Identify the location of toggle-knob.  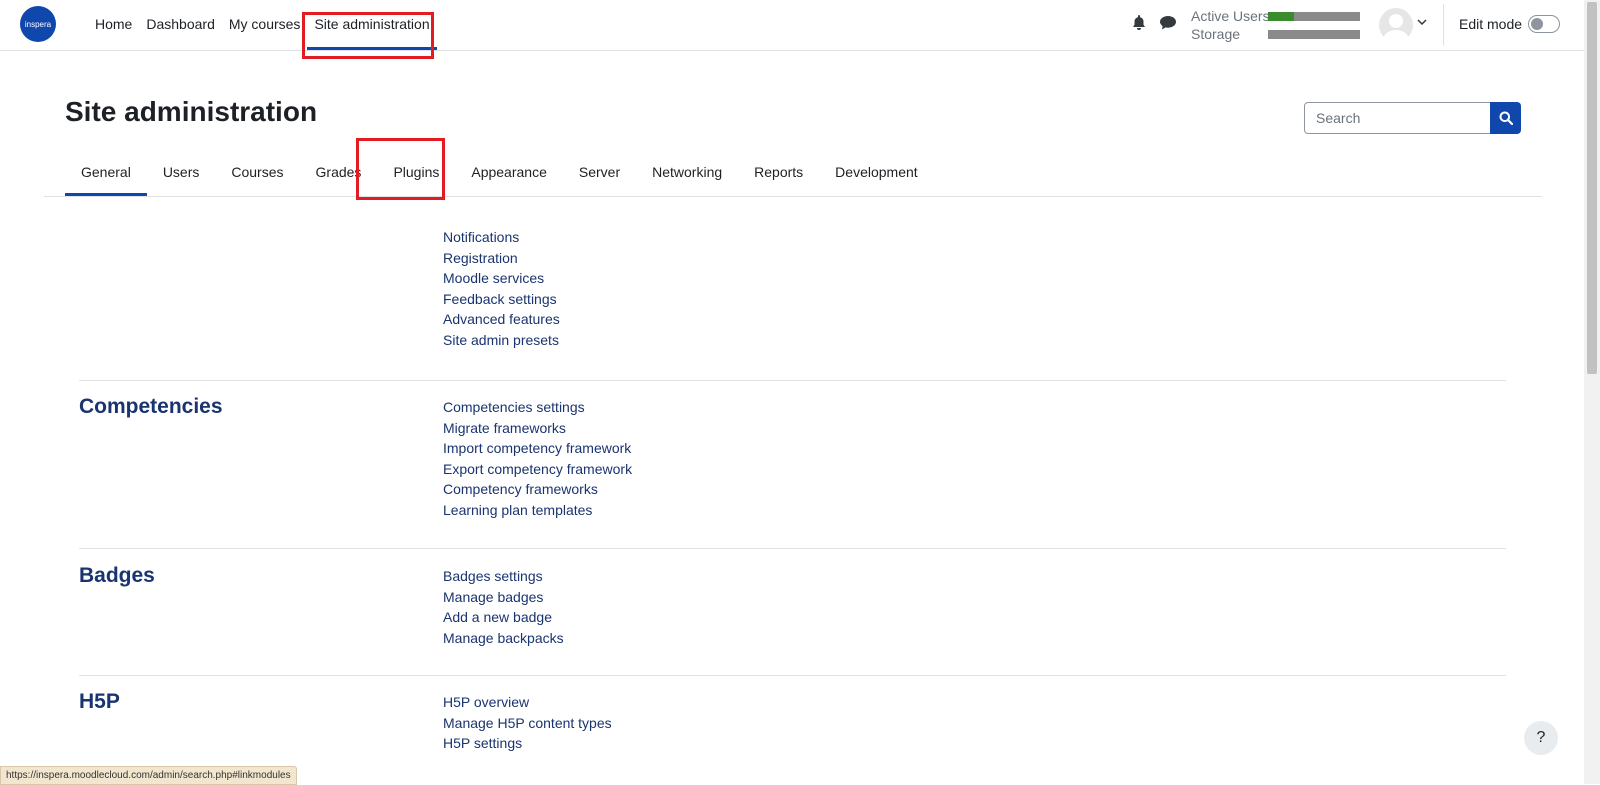
(1537, 24).